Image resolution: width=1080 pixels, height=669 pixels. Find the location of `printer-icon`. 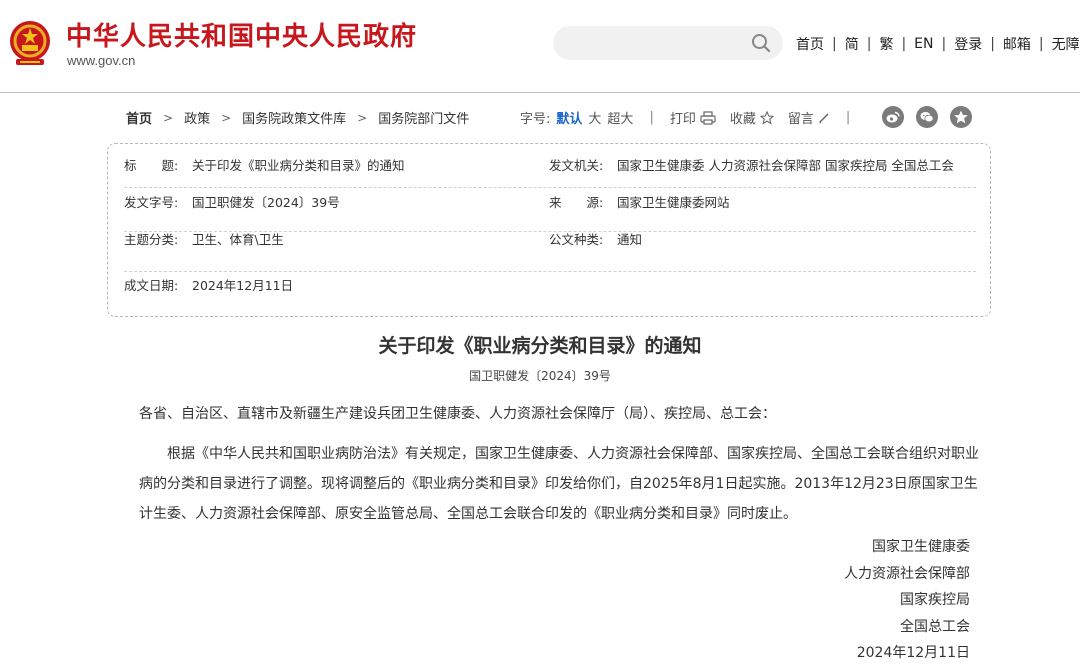

printer-icon is located at coordinates (708, 117).